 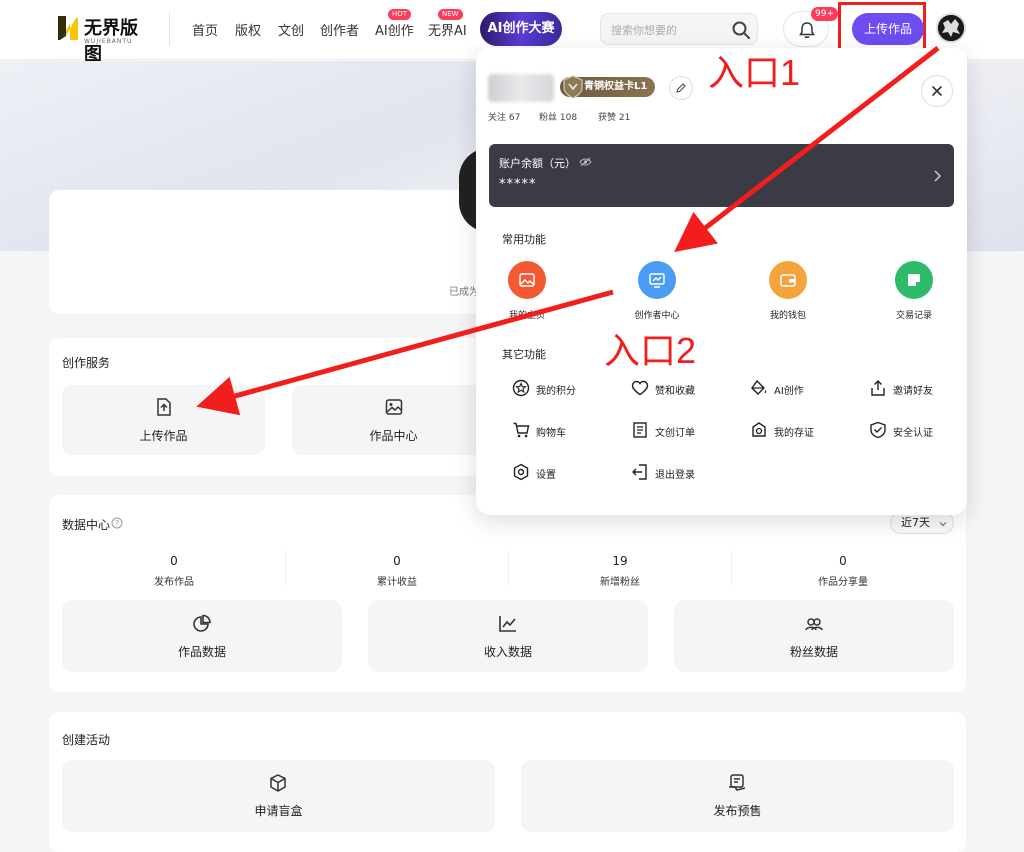 I want to click on arrow-to-upload-tile, so click(x=405, y=352).